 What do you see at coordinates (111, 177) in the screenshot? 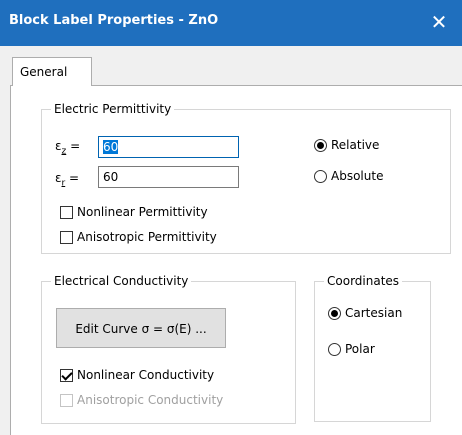
I see `eps-r-value: 60` at bounding box center [111, 177].